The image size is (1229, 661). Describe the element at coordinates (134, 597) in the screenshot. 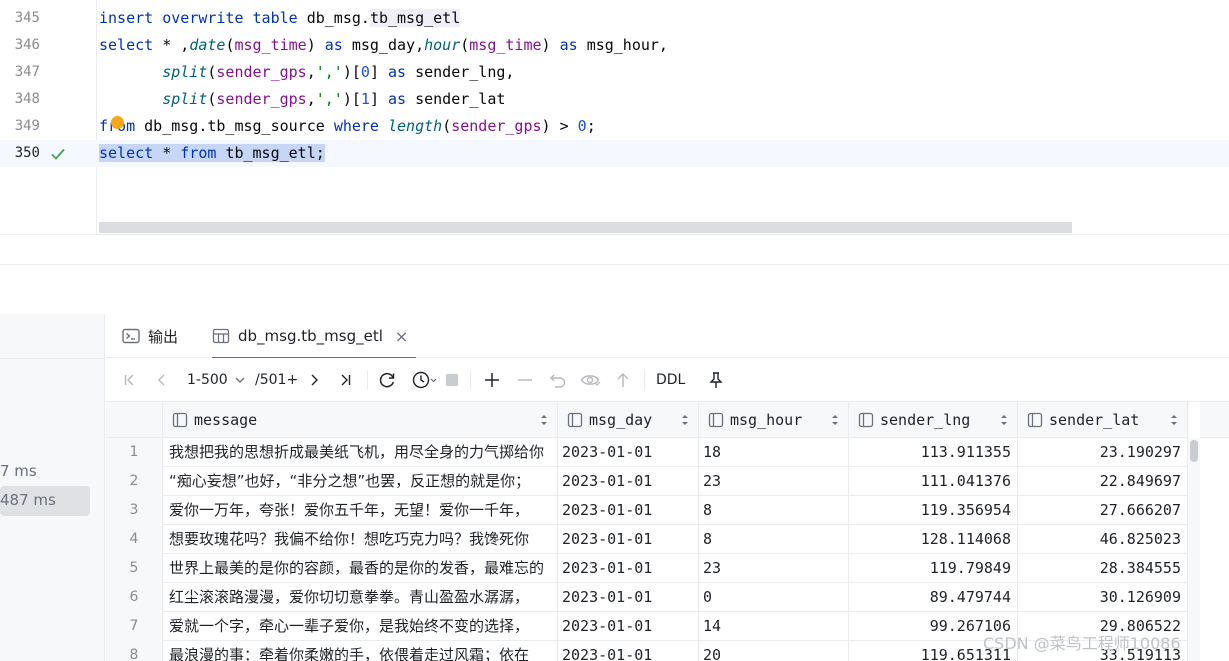

I see `row-number: 6` at that location.